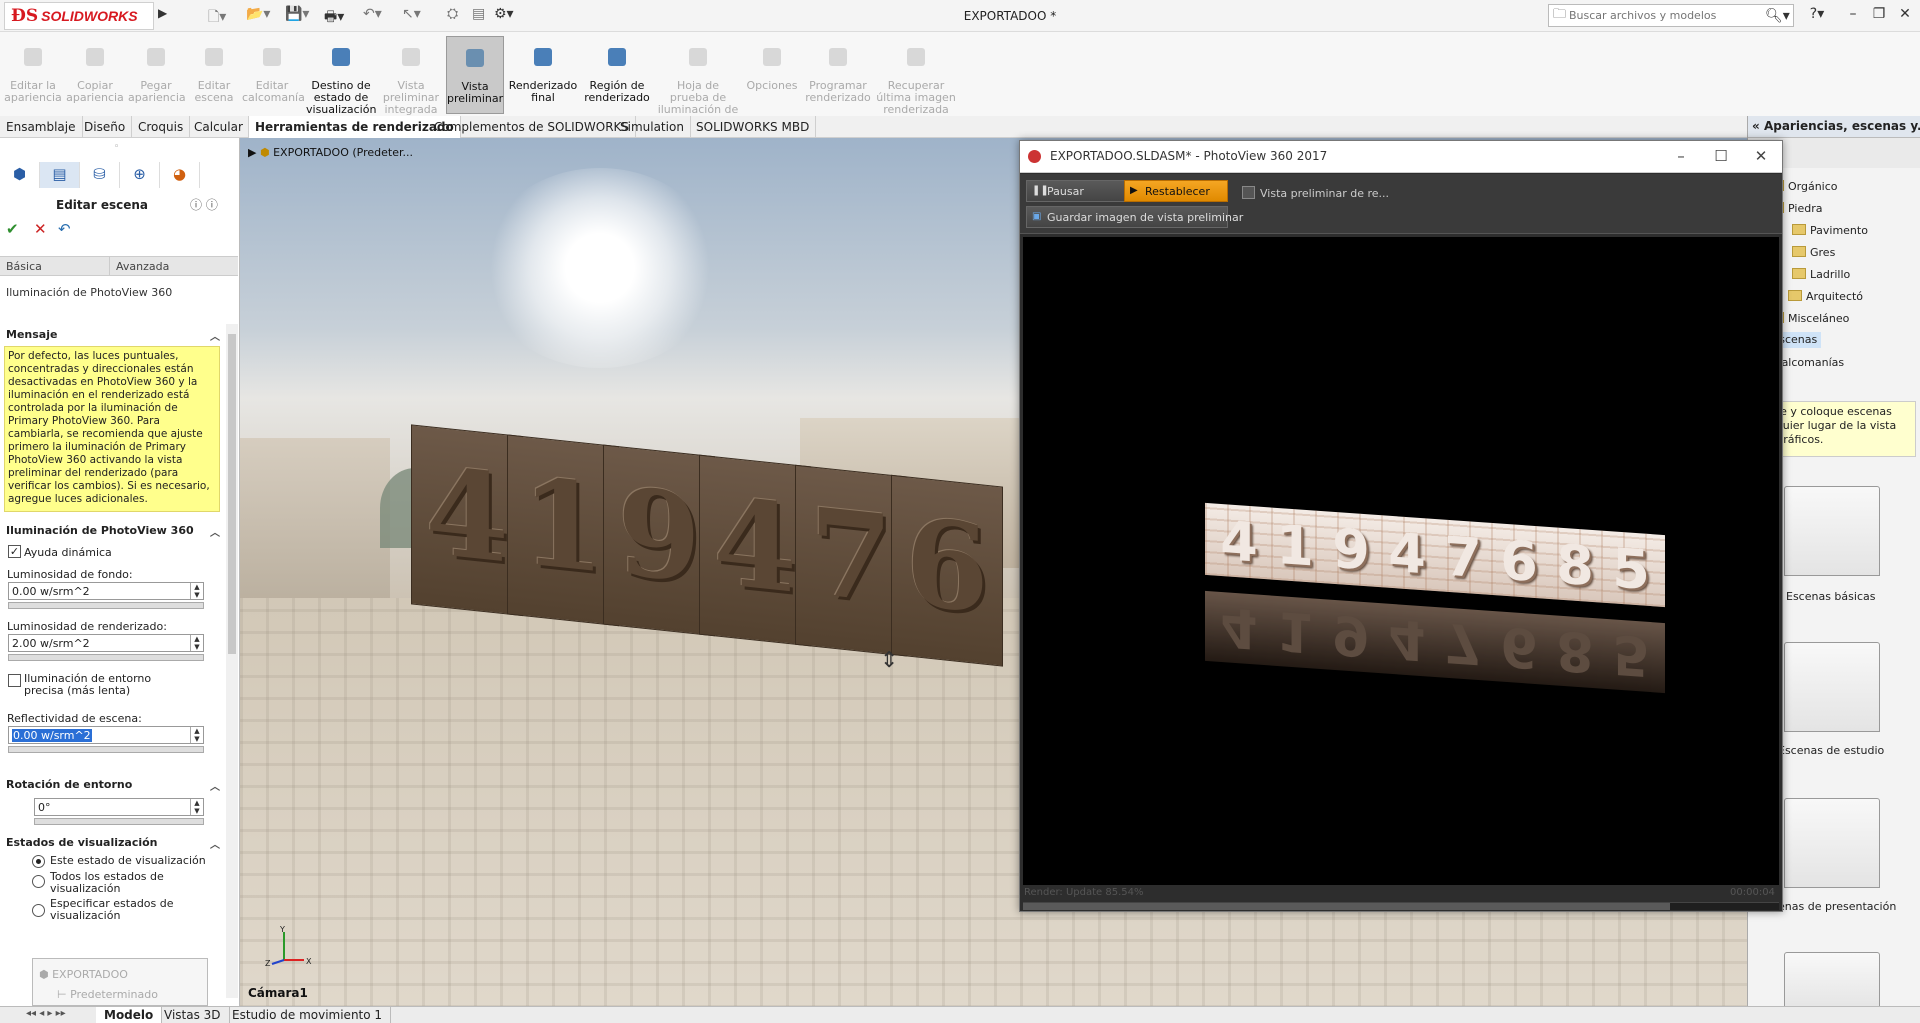 The height and width of the screenshot is (1023, 1920). What do you see at coordinates (106, 749) in the screenshot?
I see `scene-reflectivity-slider` at bounding box center [106, 749].